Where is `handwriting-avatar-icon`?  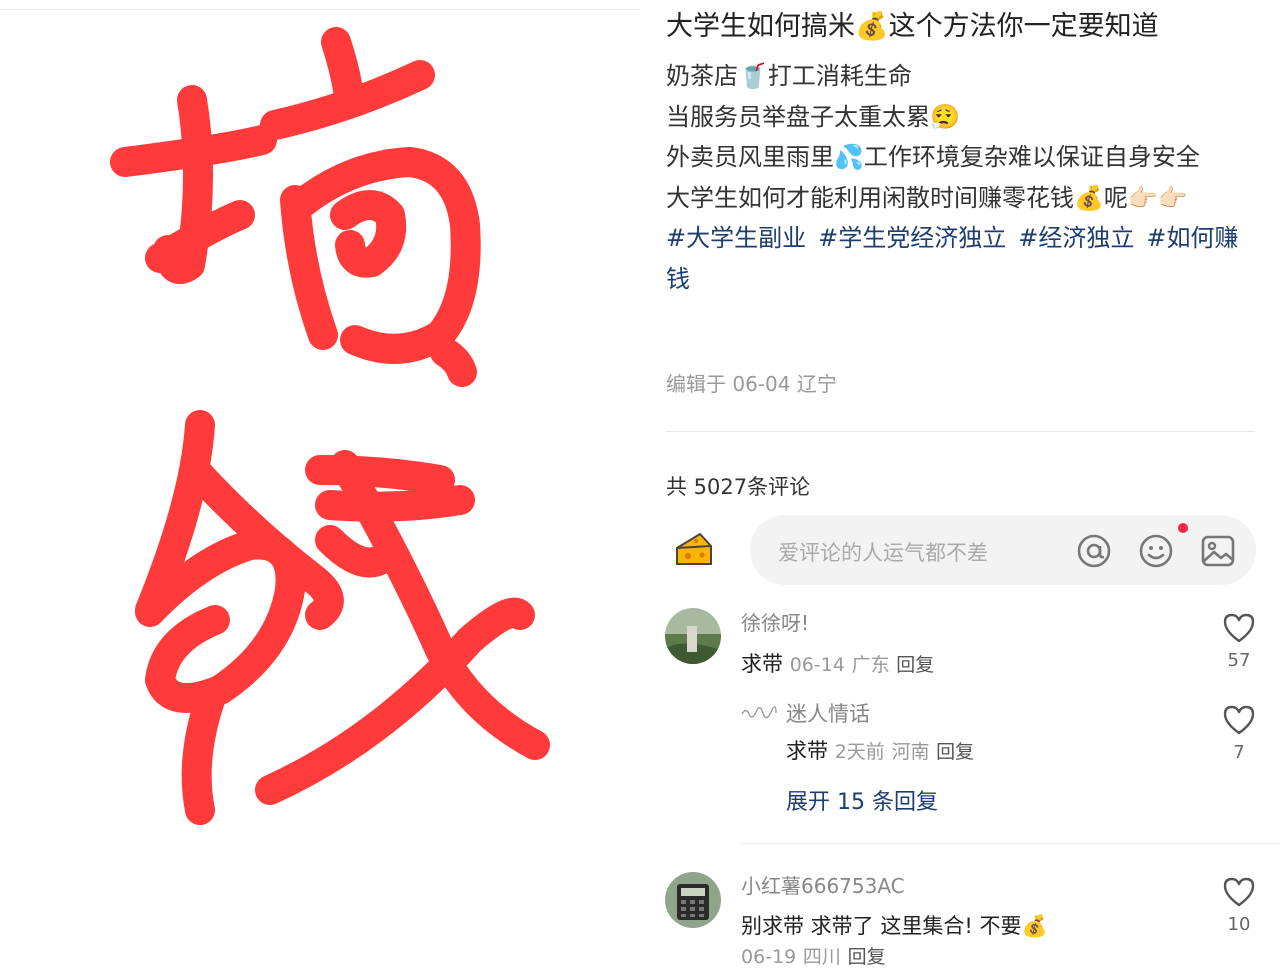 handwriting-avatar-icon is located at coordinates (759, 712).